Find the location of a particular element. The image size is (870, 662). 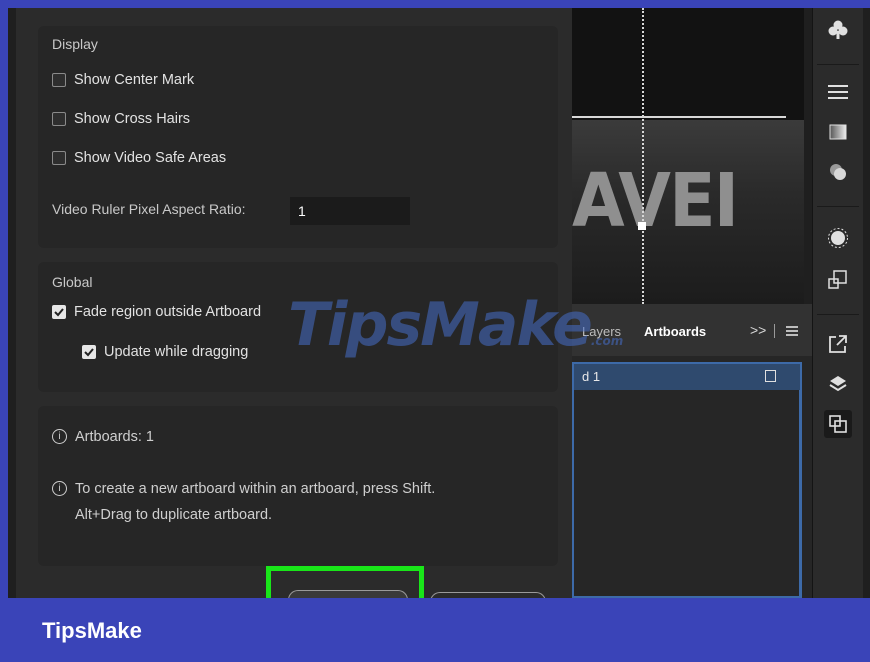

show-cross-hairs-checkbox is located at coordinates (59, 119).